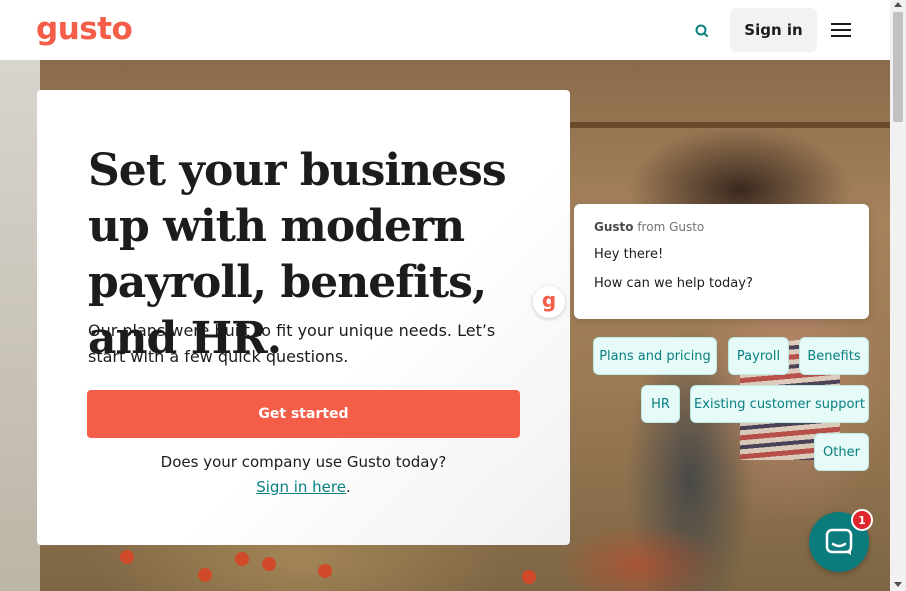 The width and height of the screenshot is (906, 591). I want to click on chat-sender: Gusto from Gusto, so click(649, 227).